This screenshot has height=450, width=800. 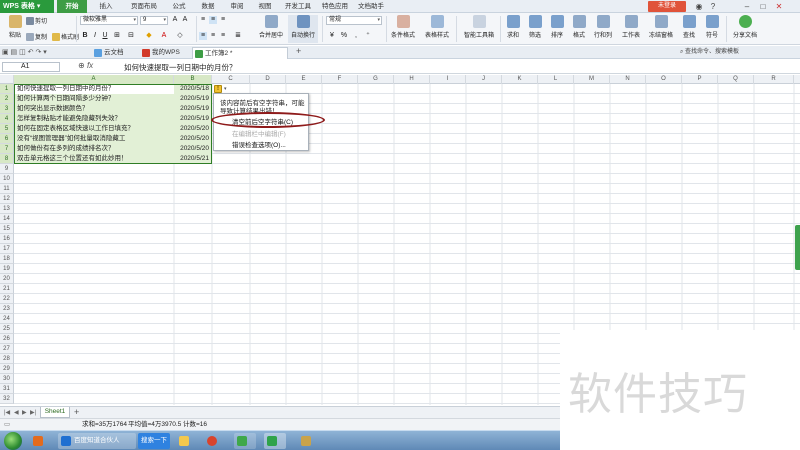 What do you see at coordinates (745, 27) in the screenshot?
I see `share-doc-button: 分享文档` at bounding box center [745, 27].